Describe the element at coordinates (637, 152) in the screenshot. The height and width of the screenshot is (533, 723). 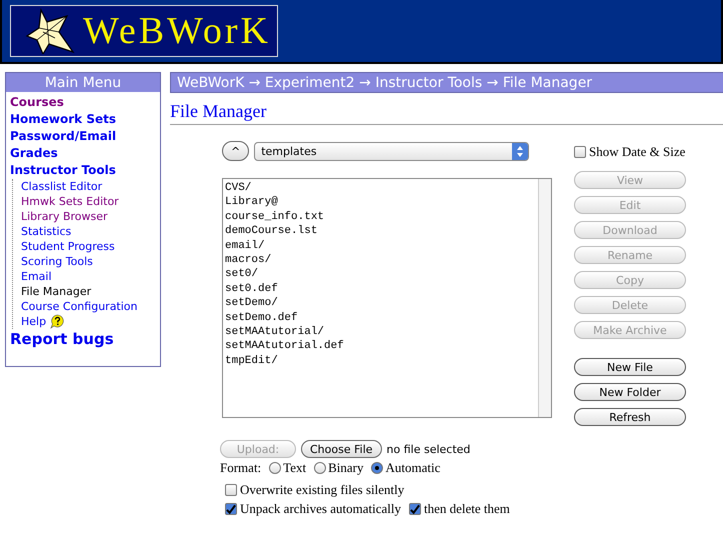
I see `checkbox-label: Show Date & Size` at that location.